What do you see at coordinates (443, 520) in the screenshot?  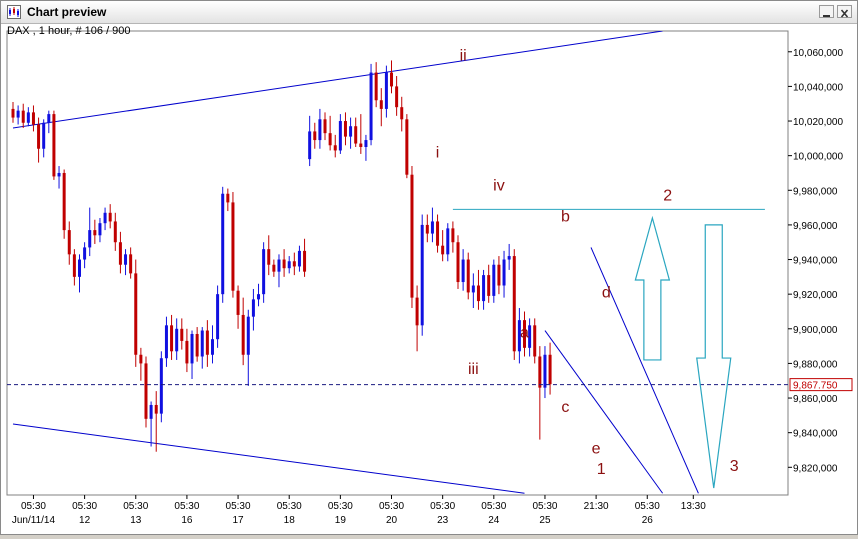 I see `x-tick-label-date: 23` at bounding box center [443, 520].